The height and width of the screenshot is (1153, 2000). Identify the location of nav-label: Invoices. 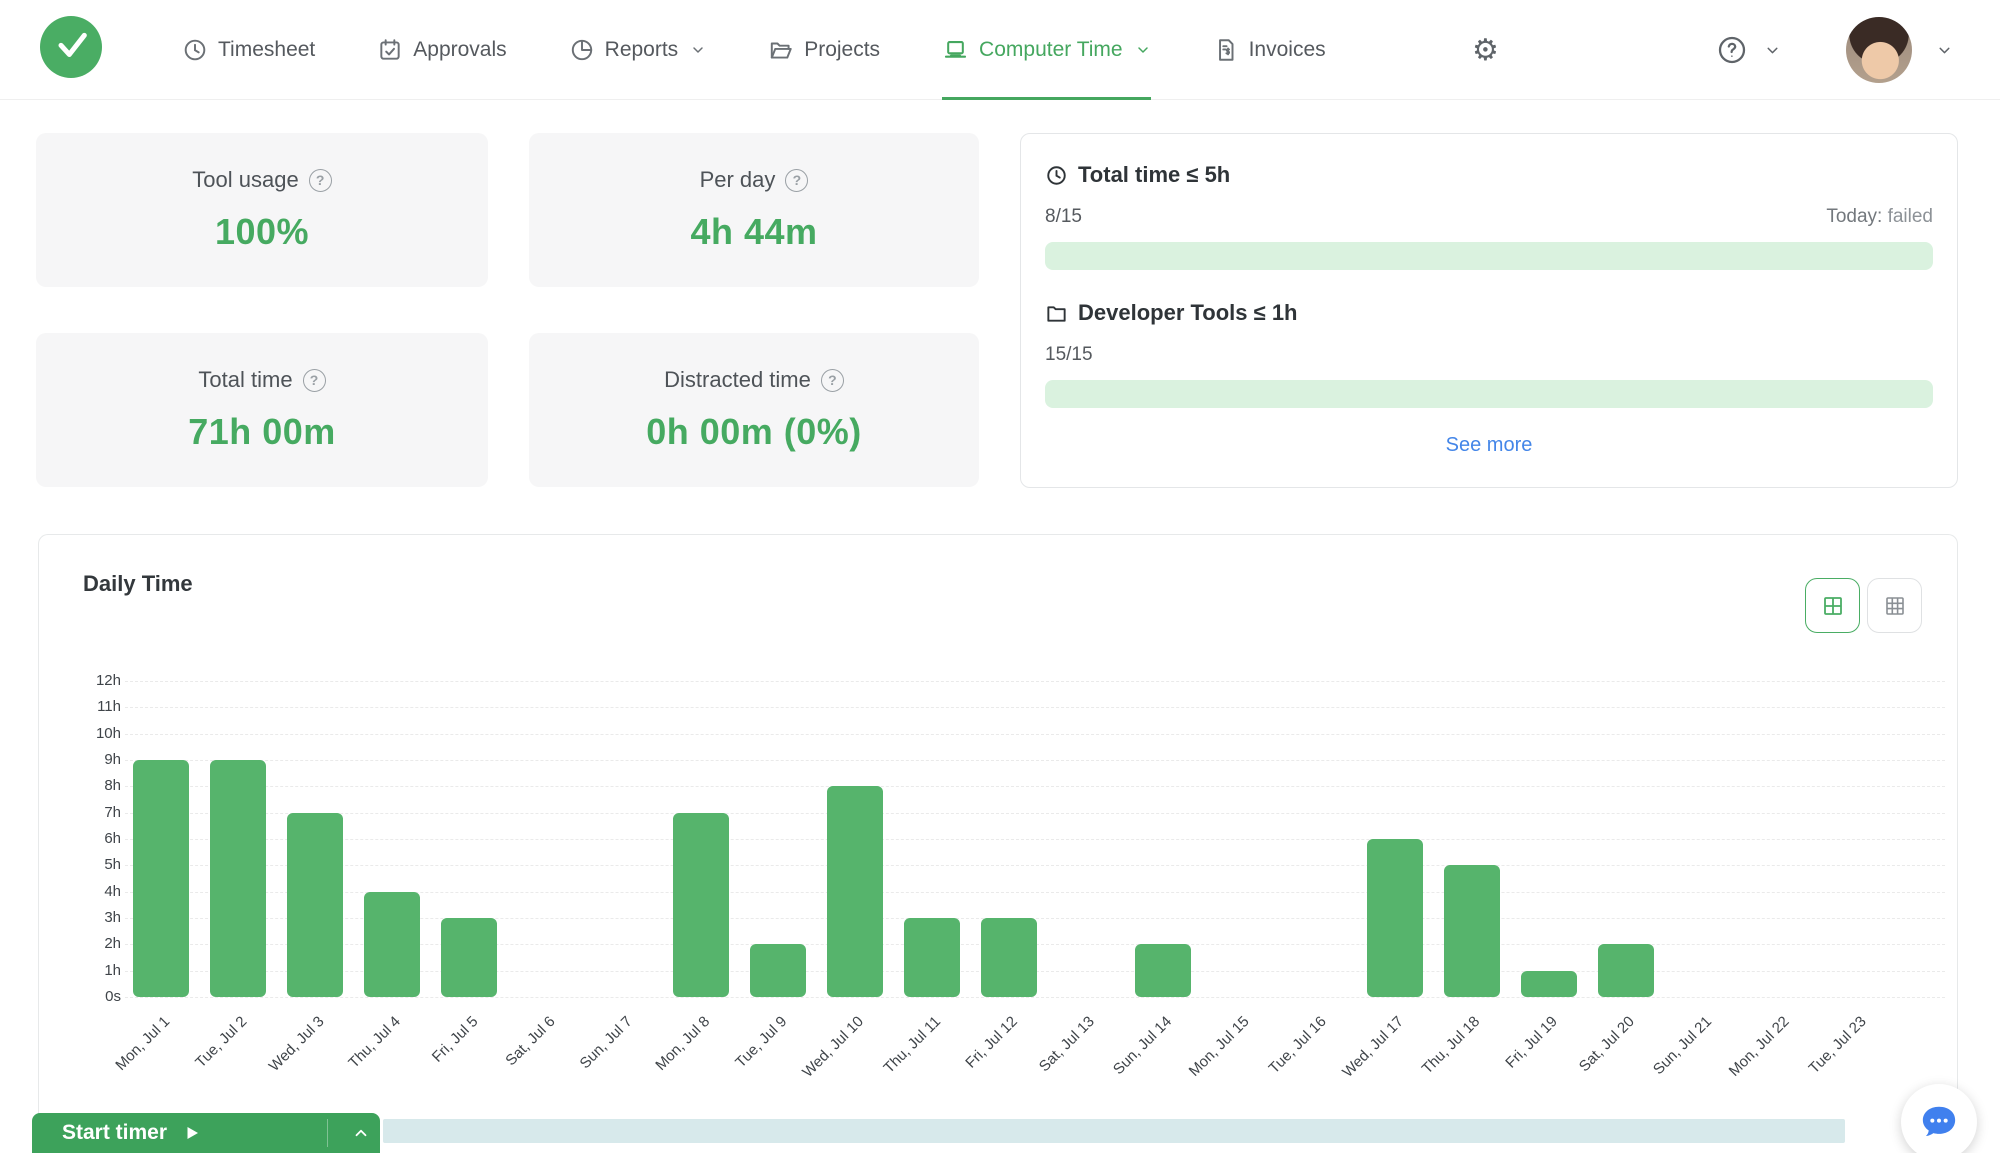
(1287, 49).